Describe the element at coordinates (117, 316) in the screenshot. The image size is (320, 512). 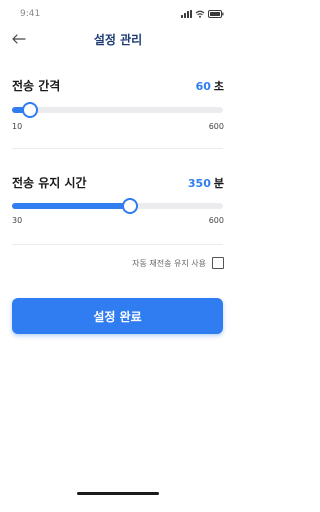
I see `confirm-button: 설정 완료` at that location.